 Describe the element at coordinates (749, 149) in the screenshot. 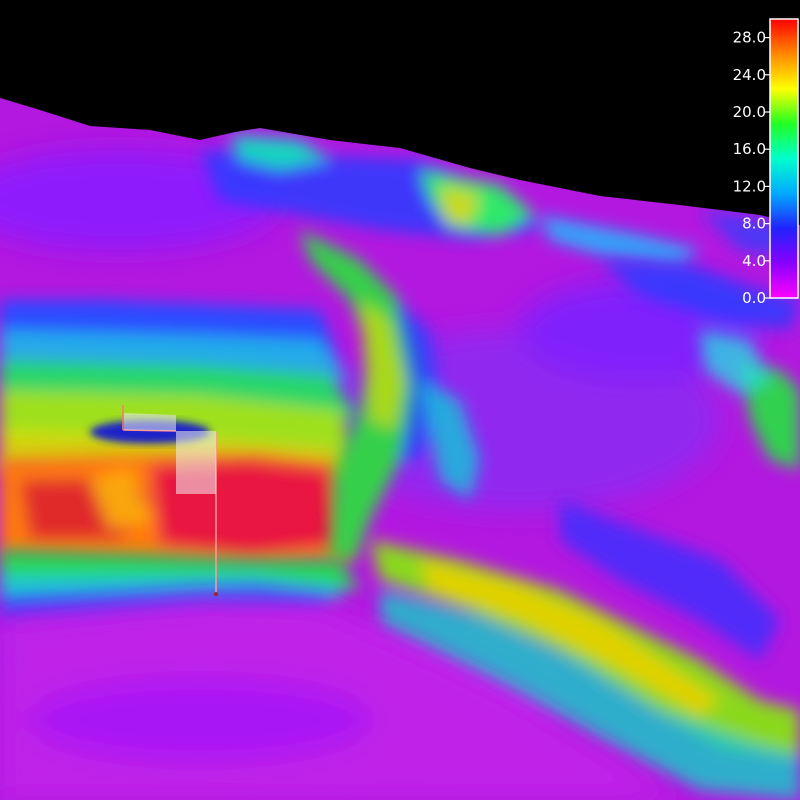

I see `tick-label-4: 16.0` at that location.